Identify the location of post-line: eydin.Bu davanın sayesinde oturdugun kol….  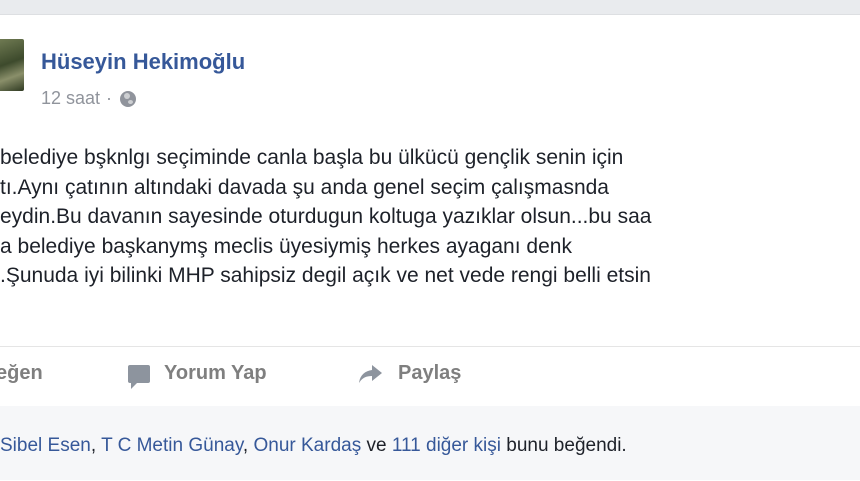
(326, 216).